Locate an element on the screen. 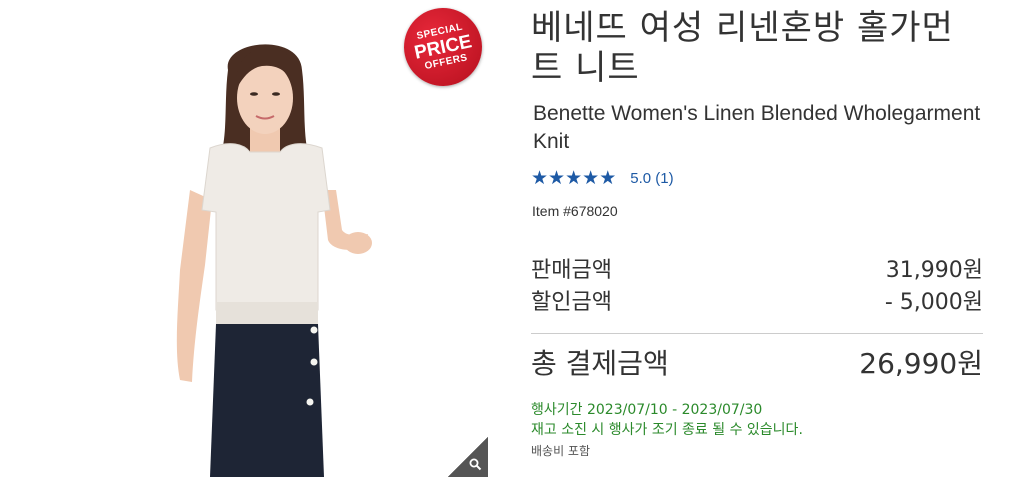  price-divider is located at coordinates (757, 333).